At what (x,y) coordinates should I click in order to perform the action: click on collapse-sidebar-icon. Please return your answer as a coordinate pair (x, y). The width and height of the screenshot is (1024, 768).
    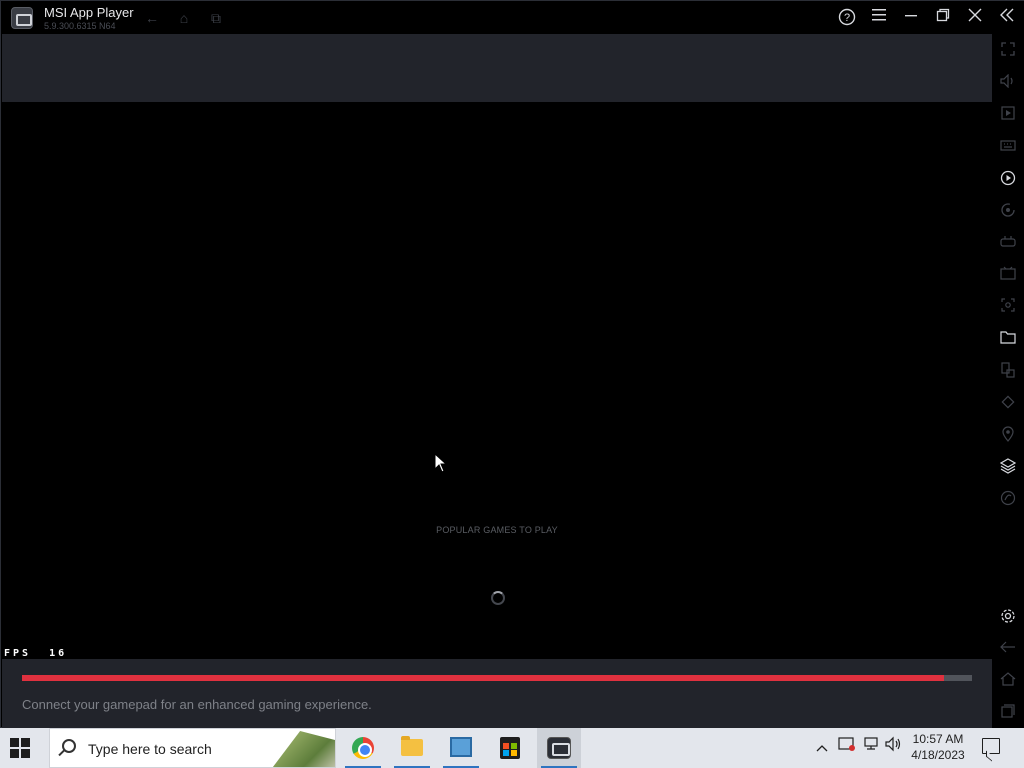
    Looking at the image, I should click on (1007, 18).